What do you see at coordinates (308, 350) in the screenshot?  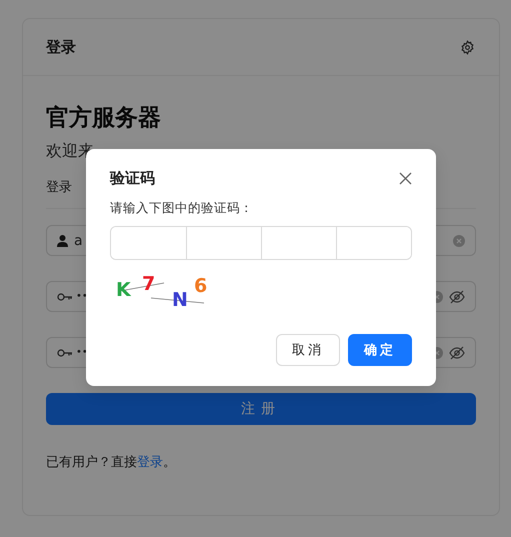 I see `cancel-button: 取消` at bounding box center [308, 350].